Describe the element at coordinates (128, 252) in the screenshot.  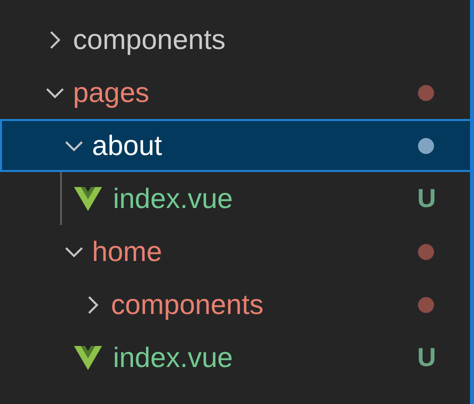
I see `folder-name: home` at that location.